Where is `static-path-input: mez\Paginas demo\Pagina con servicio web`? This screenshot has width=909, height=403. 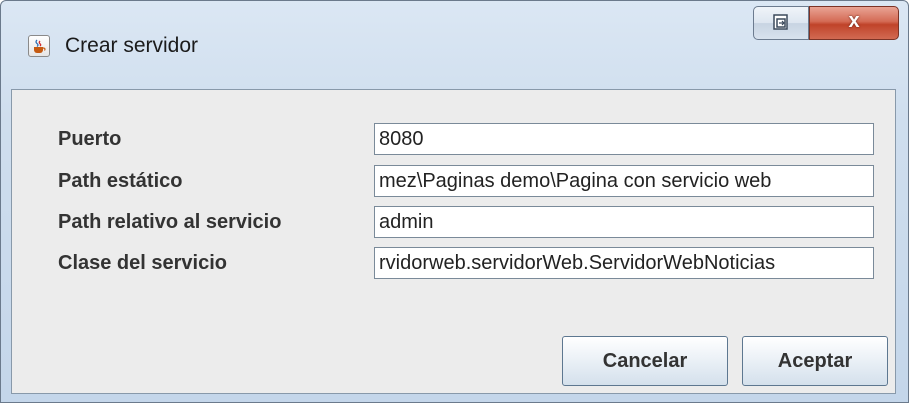
static-path-input: mez\Paginas demo\Pagina con servicio web is located at coordinates (624, 181).